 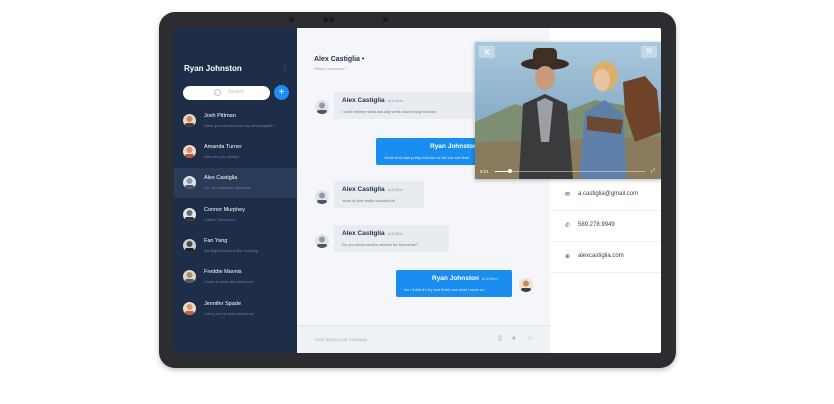 I want to click on info-website-row: ⊕ alexcastiglia.com, so click(x=605, y=257).